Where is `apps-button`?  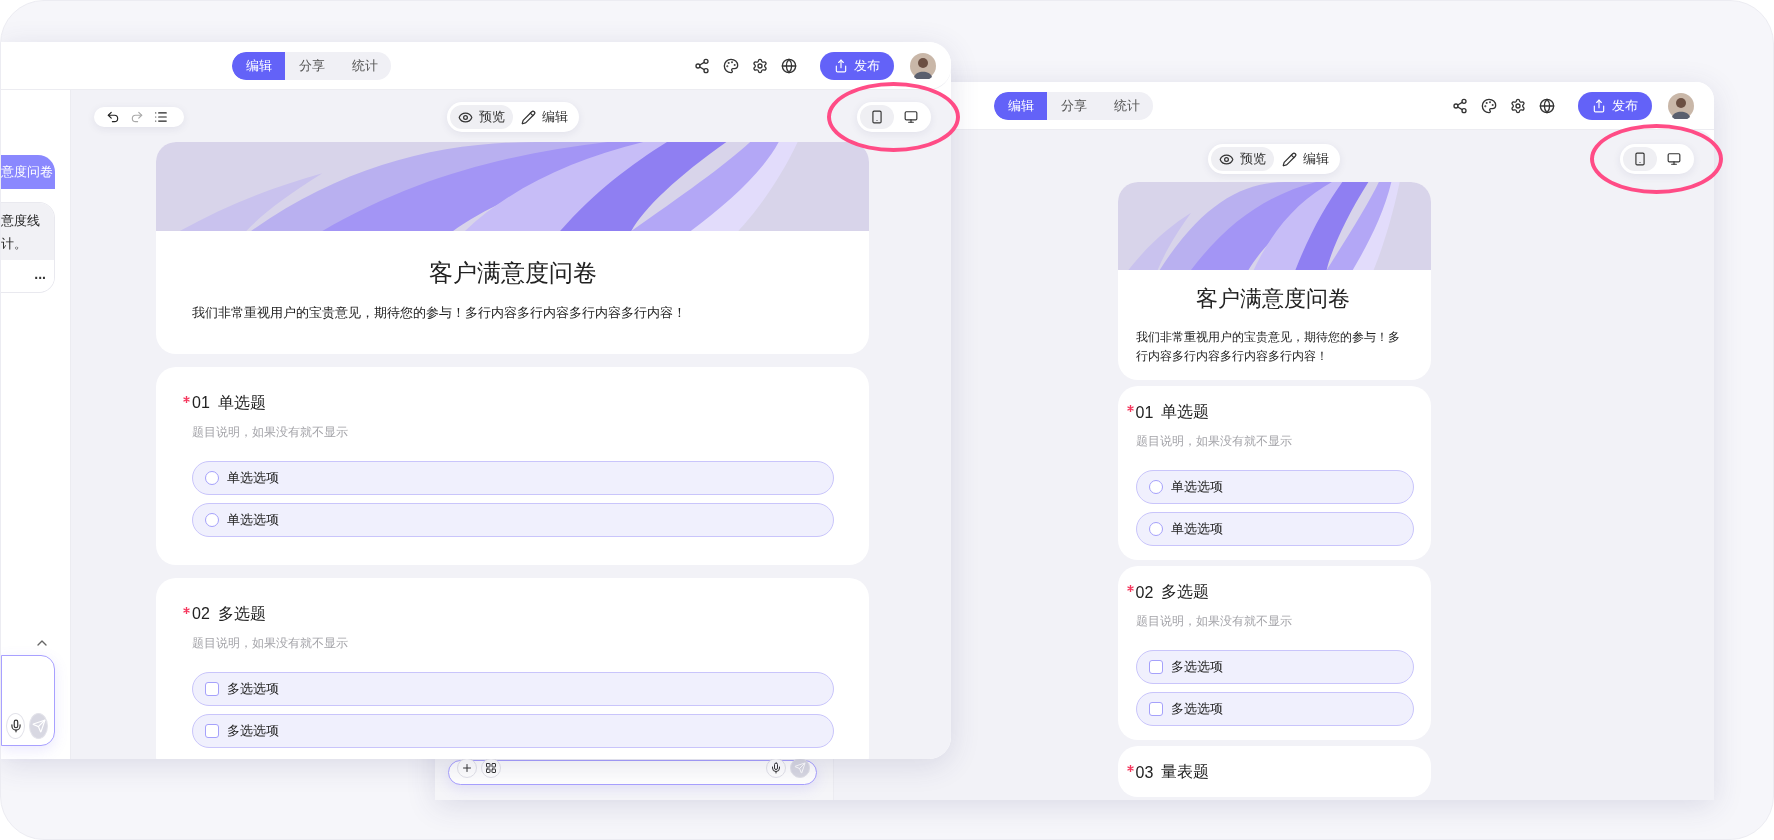 apps-button is located at coordinates (491, 768).